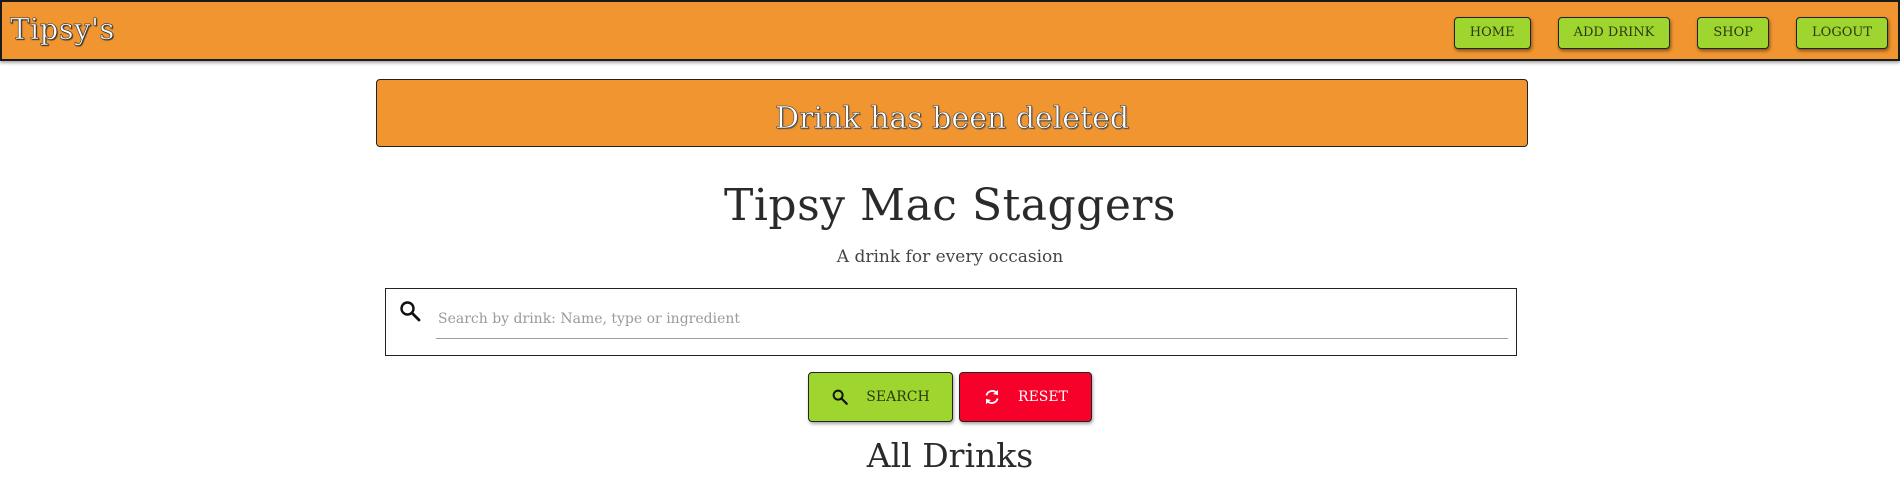 The image size is (1900, 503). I want to click on section-title: All Drinks, so click(950, 455).